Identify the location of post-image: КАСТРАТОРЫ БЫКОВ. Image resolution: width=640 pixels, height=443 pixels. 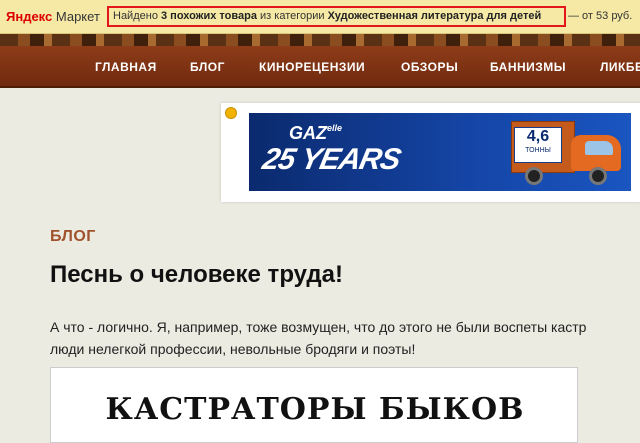
(314, 405).